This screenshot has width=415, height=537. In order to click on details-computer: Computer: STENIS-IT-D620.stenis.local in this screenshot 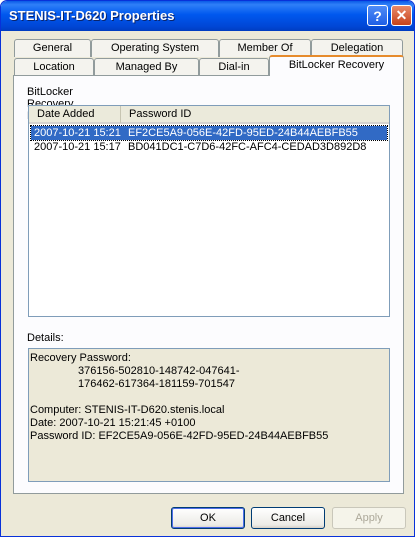, I will do `click(127, 410)`.